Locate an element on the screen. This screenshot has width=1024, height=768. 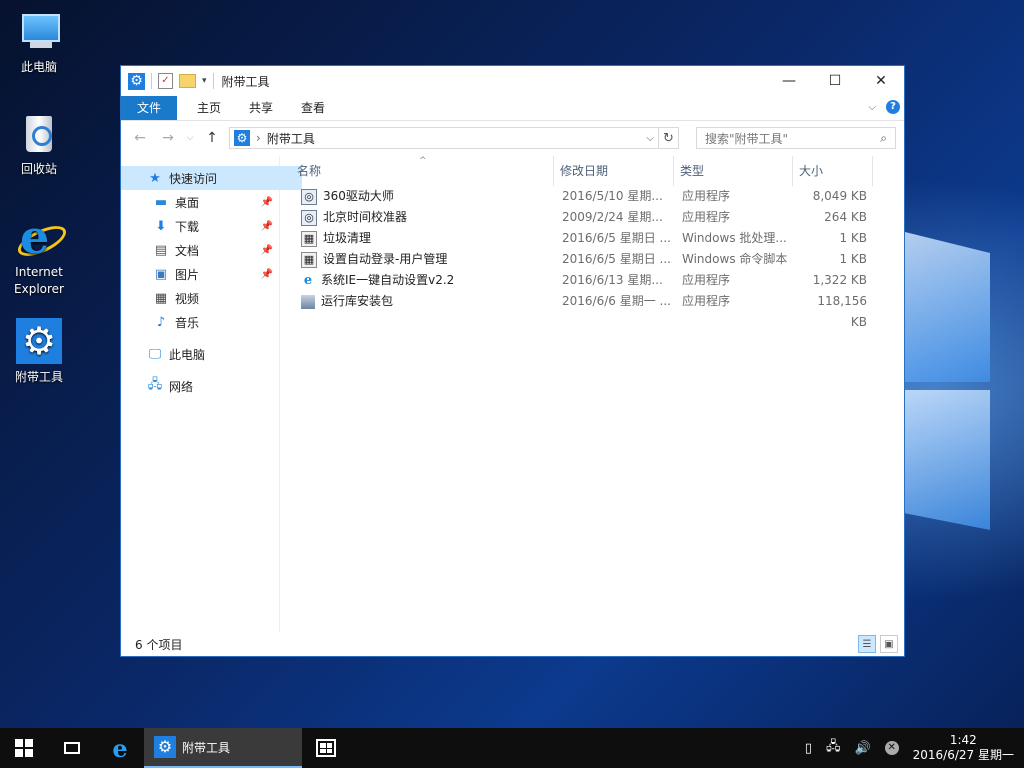
table-row: ◎ 北京时间校准器 2009/2/24 星期... 应用程序 264 KB is located at coordinates (597, 217).